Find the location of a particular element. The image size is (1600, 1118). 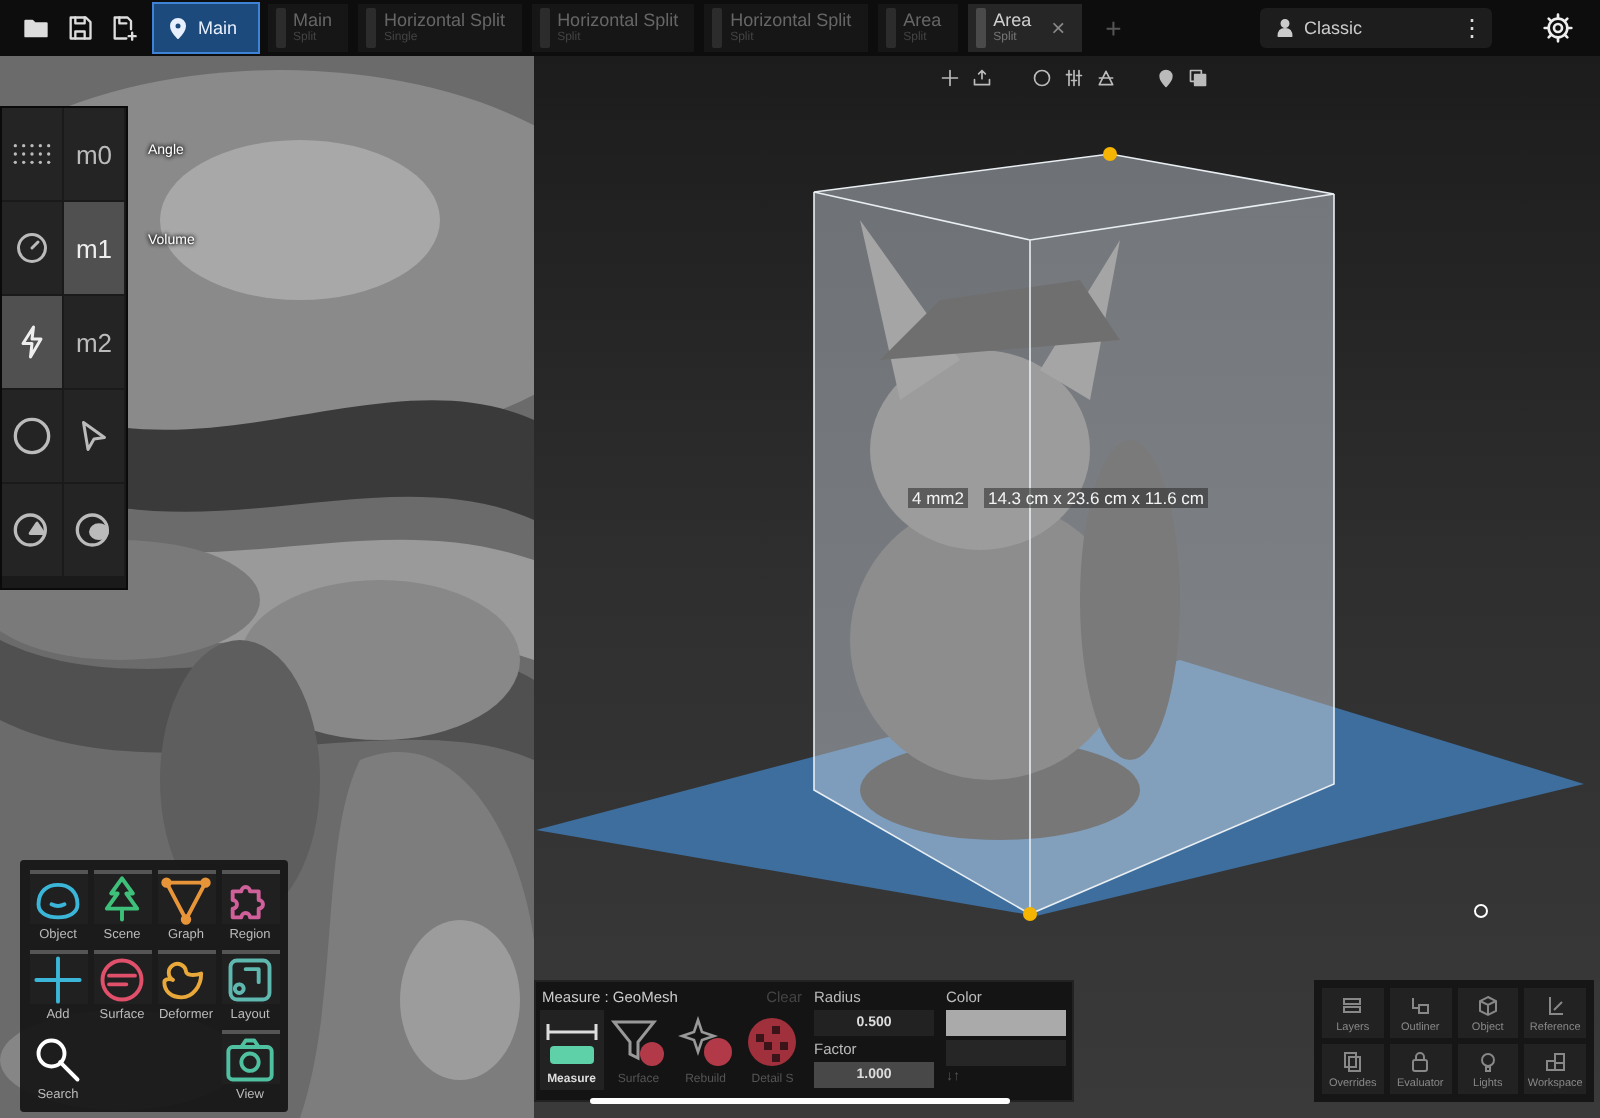

checker-ball-icon is located at coordinates (772, 1042).